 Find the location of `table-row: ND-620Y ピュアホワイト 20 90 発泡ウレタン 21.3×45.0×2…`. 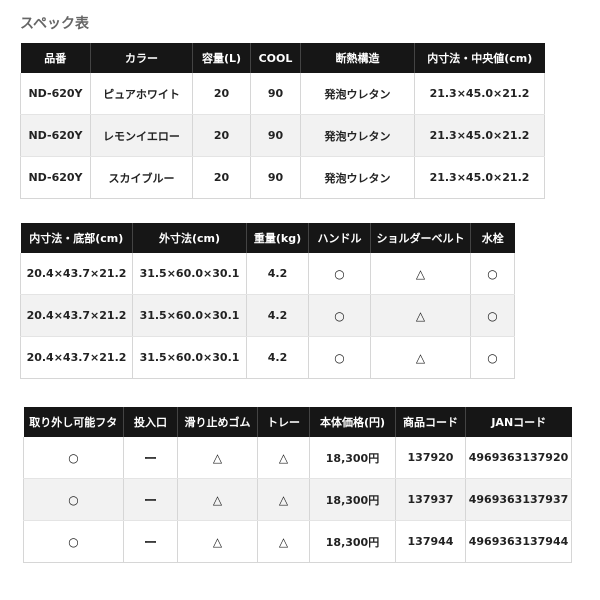

table-row: ND-620Y ピュアホワイト 20 90 発泡ウレタン 21.3×45.0×2… is located at coordinates (282, 94).